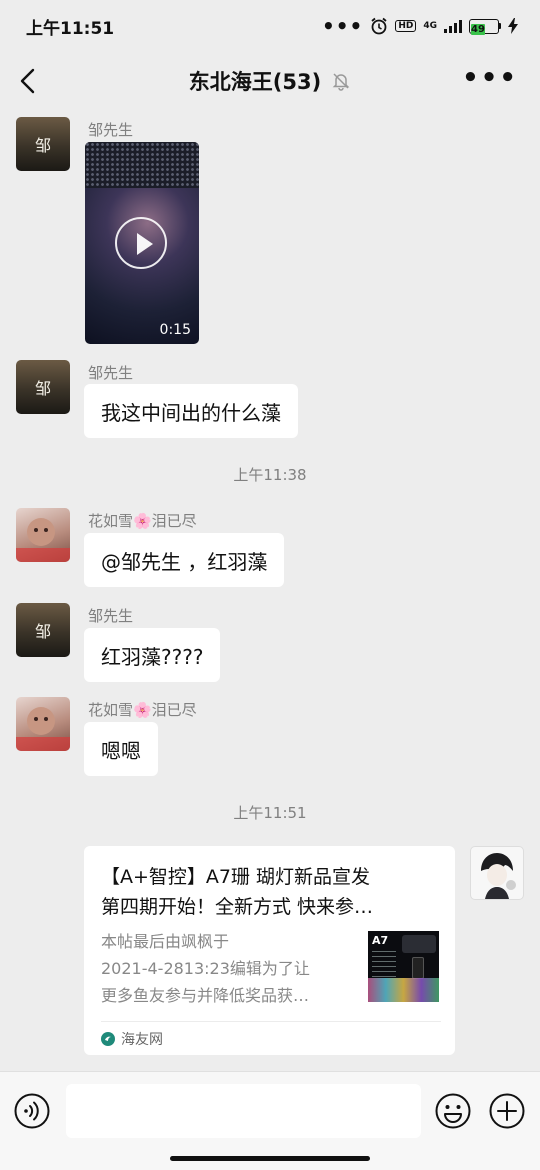 The height and width of the screenshot is (1170, 540). I want to click on divider, so click(271, 1021).